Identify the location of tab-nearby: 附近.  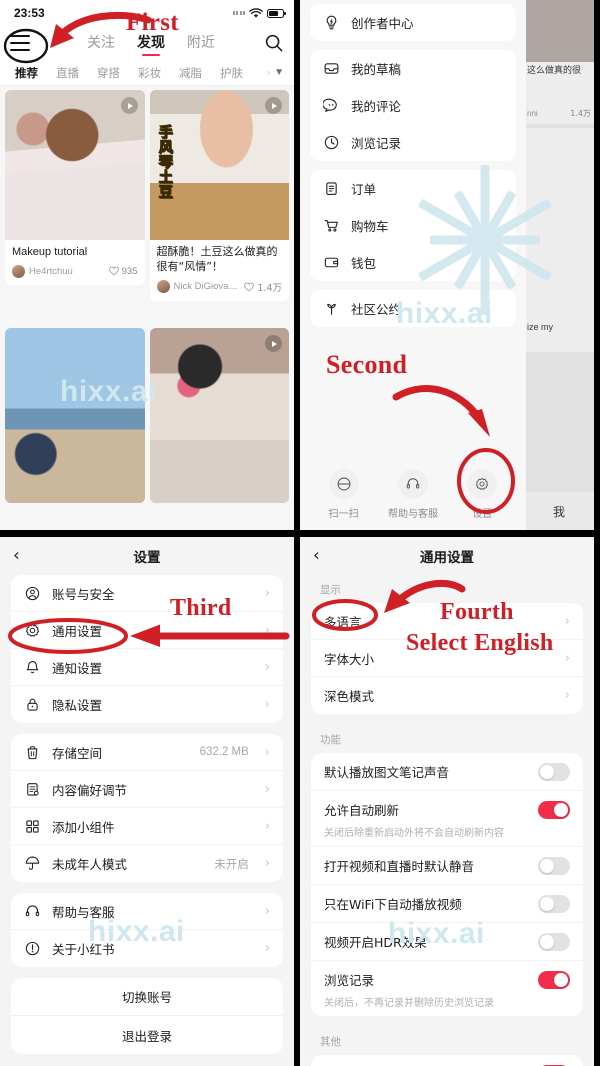
(201, 43).